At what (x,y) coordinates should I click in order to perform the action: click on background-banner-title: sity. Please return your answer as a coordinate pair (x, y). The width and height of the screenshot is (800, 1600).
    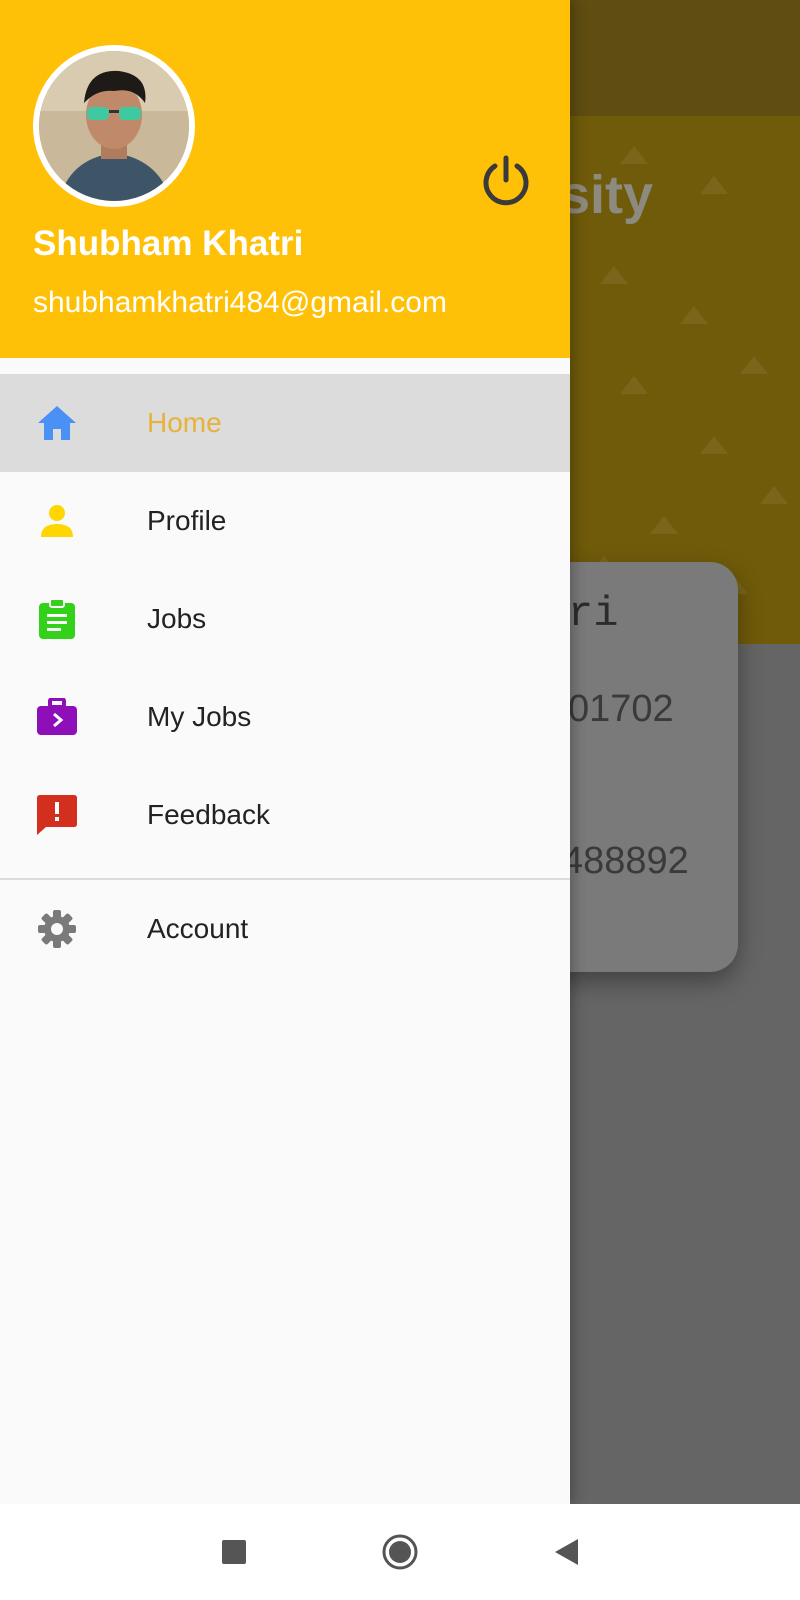
    Looking at the image, I should click on (607, 195).